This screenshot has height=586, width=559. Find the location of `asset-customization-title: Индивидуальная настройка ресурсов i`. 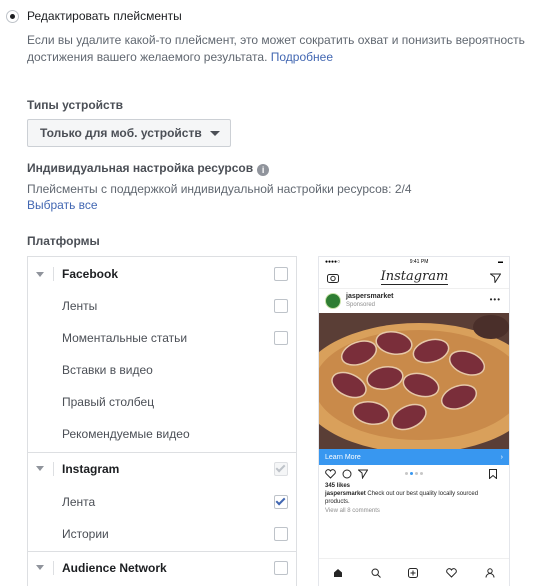

asset-customization-title: Индивидуальная настройка ресурсов i is located at coordinates (148, 168).